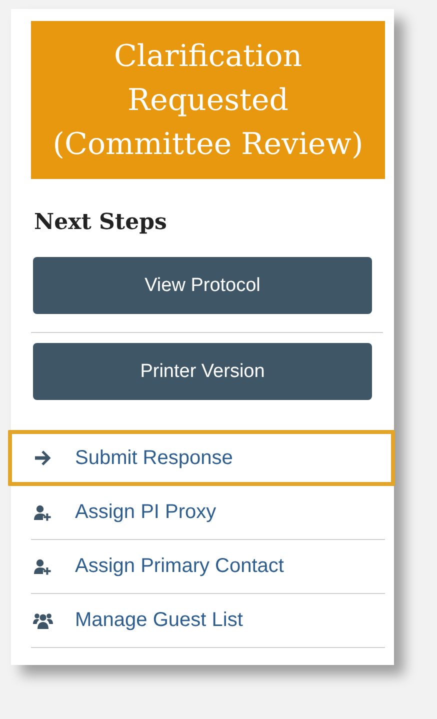  Describe the element at coordinates (145, 512) in the screenshot. I see `step-link: Assign PI Proxy` at that location.